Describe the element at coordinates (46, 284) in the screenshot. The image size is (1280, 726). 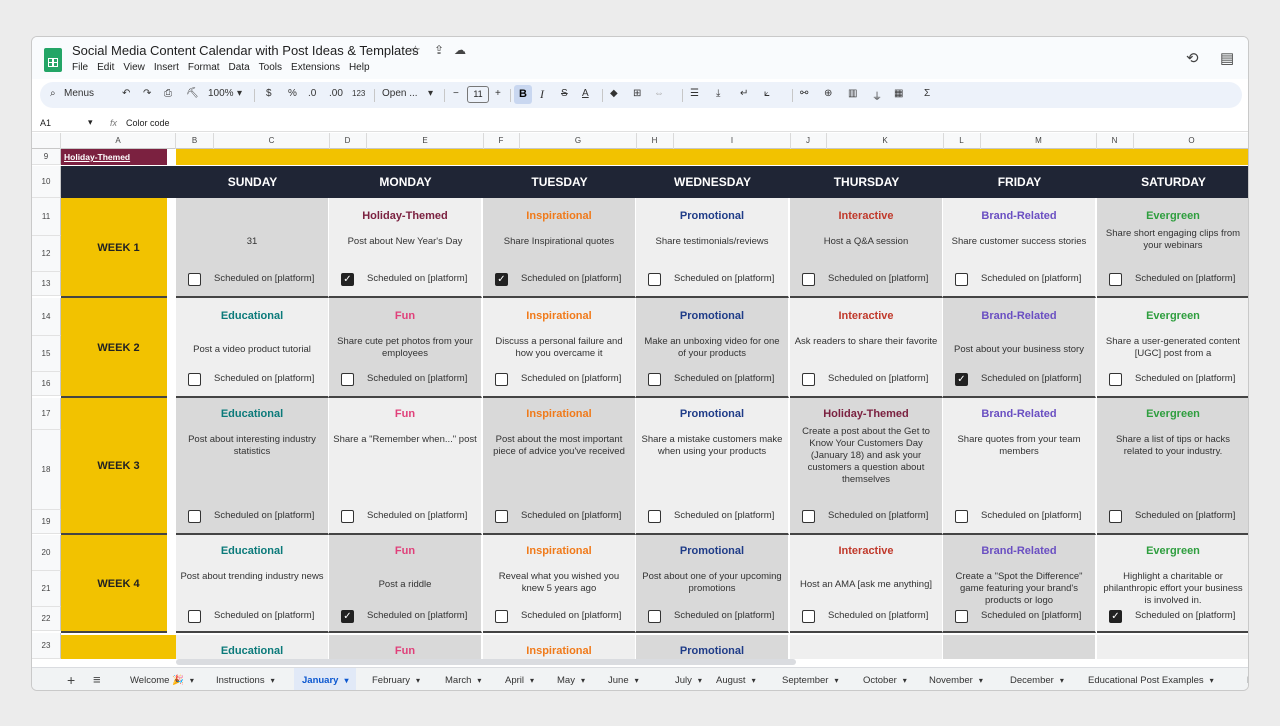
I see `row-header-13: 13` at that location.